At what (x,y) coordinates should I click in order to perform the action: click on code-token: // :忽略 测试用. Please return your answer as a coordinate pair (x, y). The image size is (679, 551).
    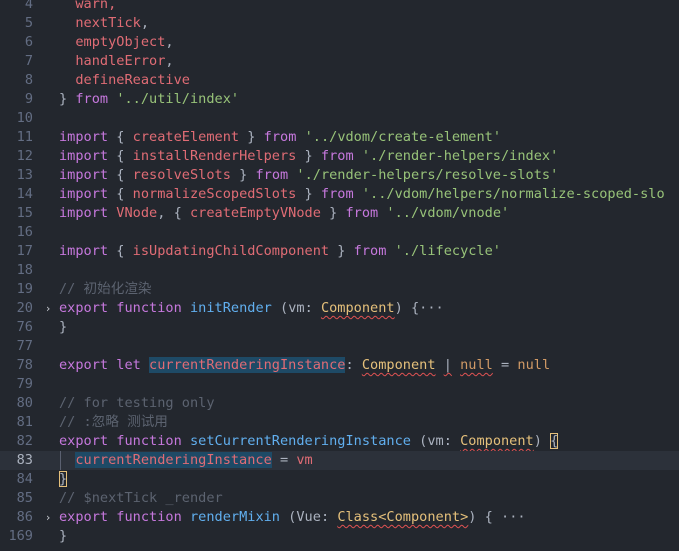
    Looking at the image, I should click on (113, 422).